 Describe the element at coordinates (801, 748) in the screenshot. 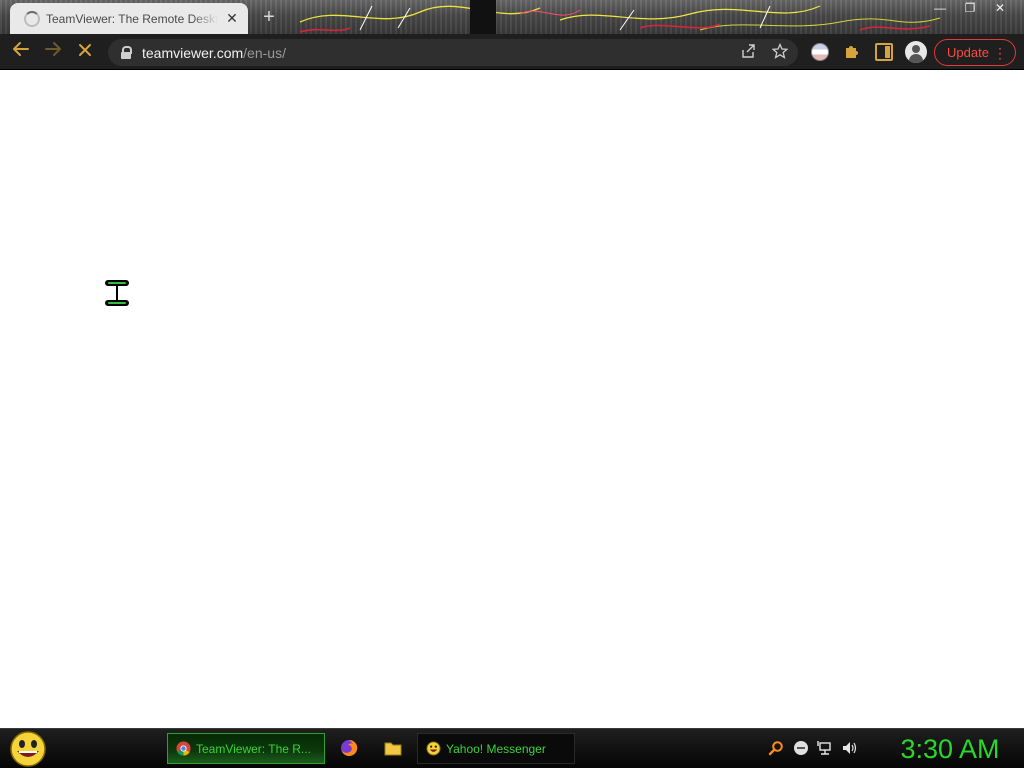

I see `messenger-status-icon` at that location.